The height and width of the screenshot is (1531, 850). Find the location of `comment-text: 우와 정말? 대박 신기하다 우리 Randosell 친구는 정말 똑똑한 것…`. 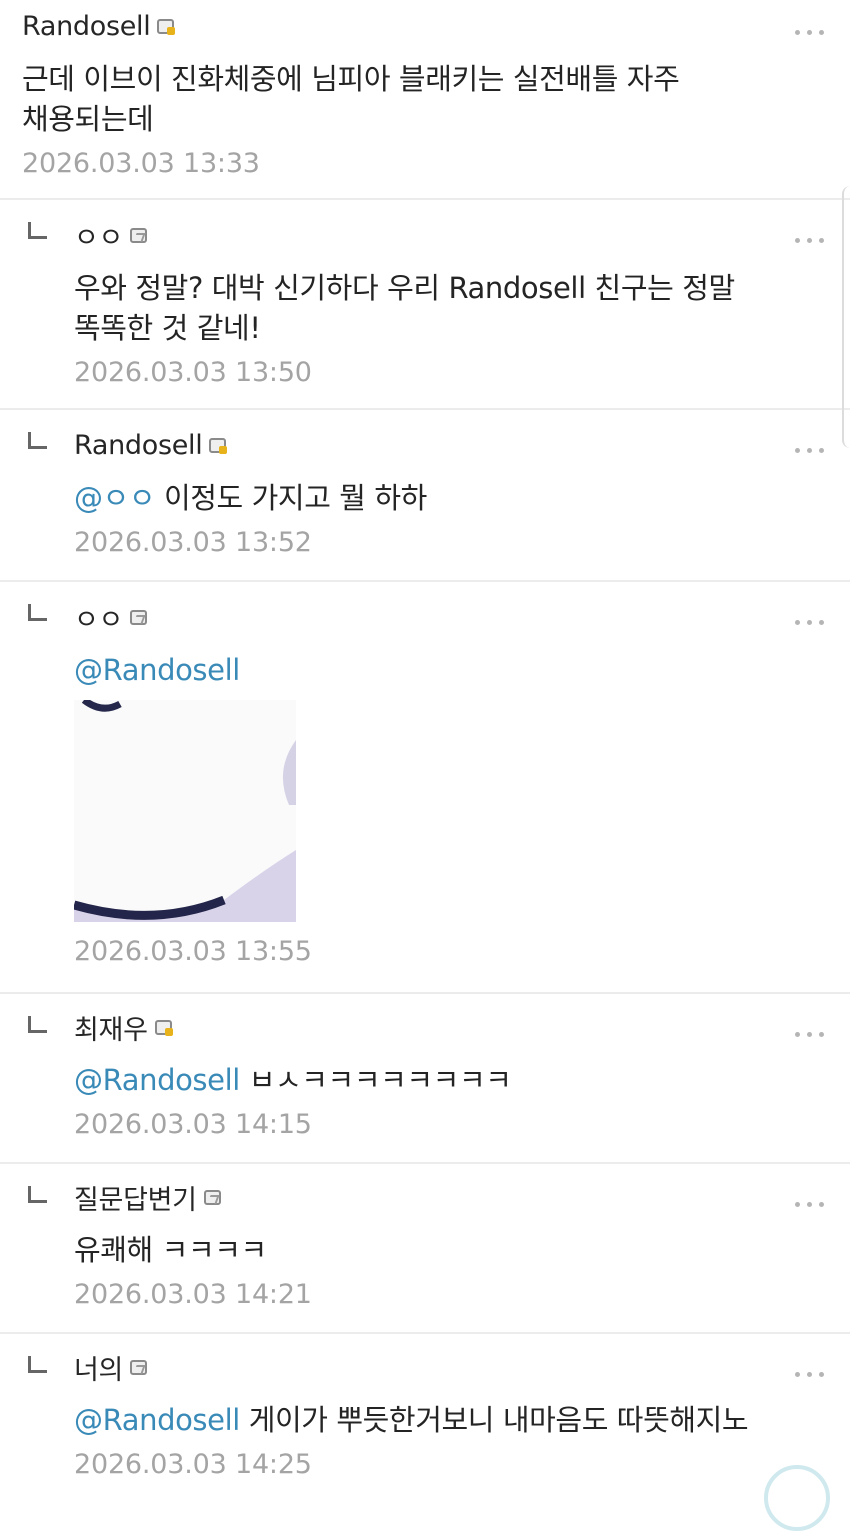

comment-text: 우와 정말? 대박 신기하다 우리 Randosell 친구는 정말 똑똑한 것… is located at coordinates (404, 308).